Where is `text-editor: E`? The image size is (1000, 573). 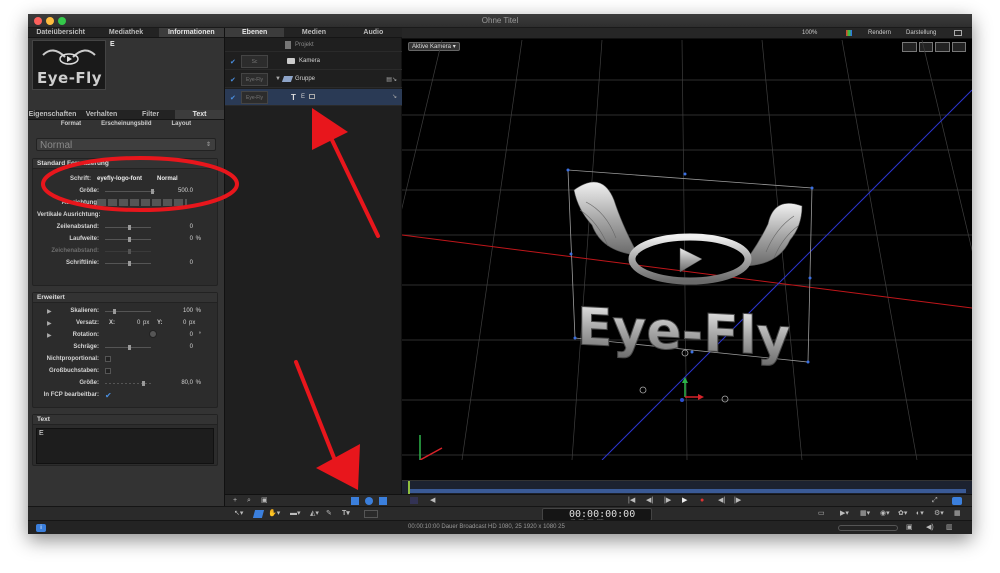
text-editor: E is located at coordinates (125, 446).